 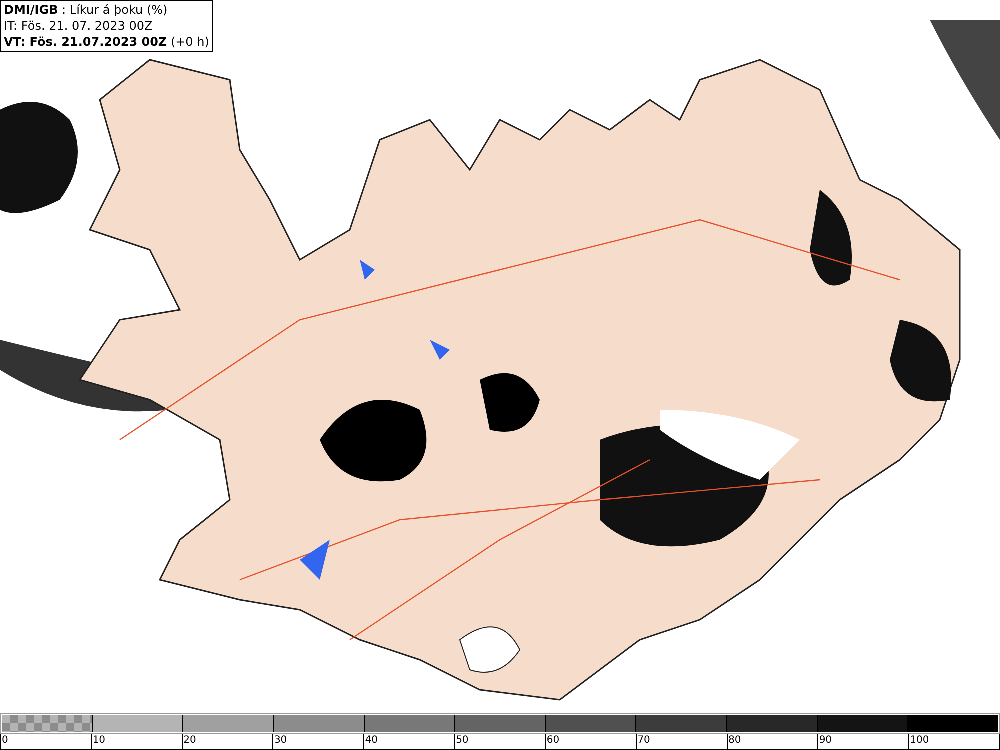 What do you see at coordinates (99, 740) in the screenshot?
I see `scale-label: 10` at bounding box center [99, 740].